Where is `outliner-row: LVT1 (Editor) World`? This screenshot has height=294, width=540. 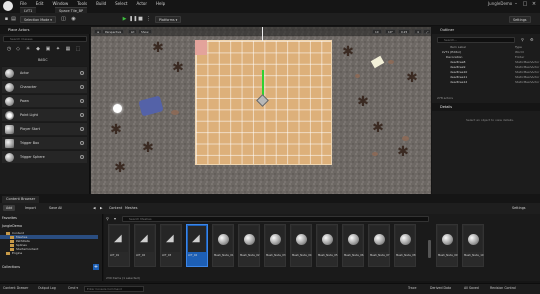 outliner-row: LVT1 (Editor) World is located at coordinates (486, 52).